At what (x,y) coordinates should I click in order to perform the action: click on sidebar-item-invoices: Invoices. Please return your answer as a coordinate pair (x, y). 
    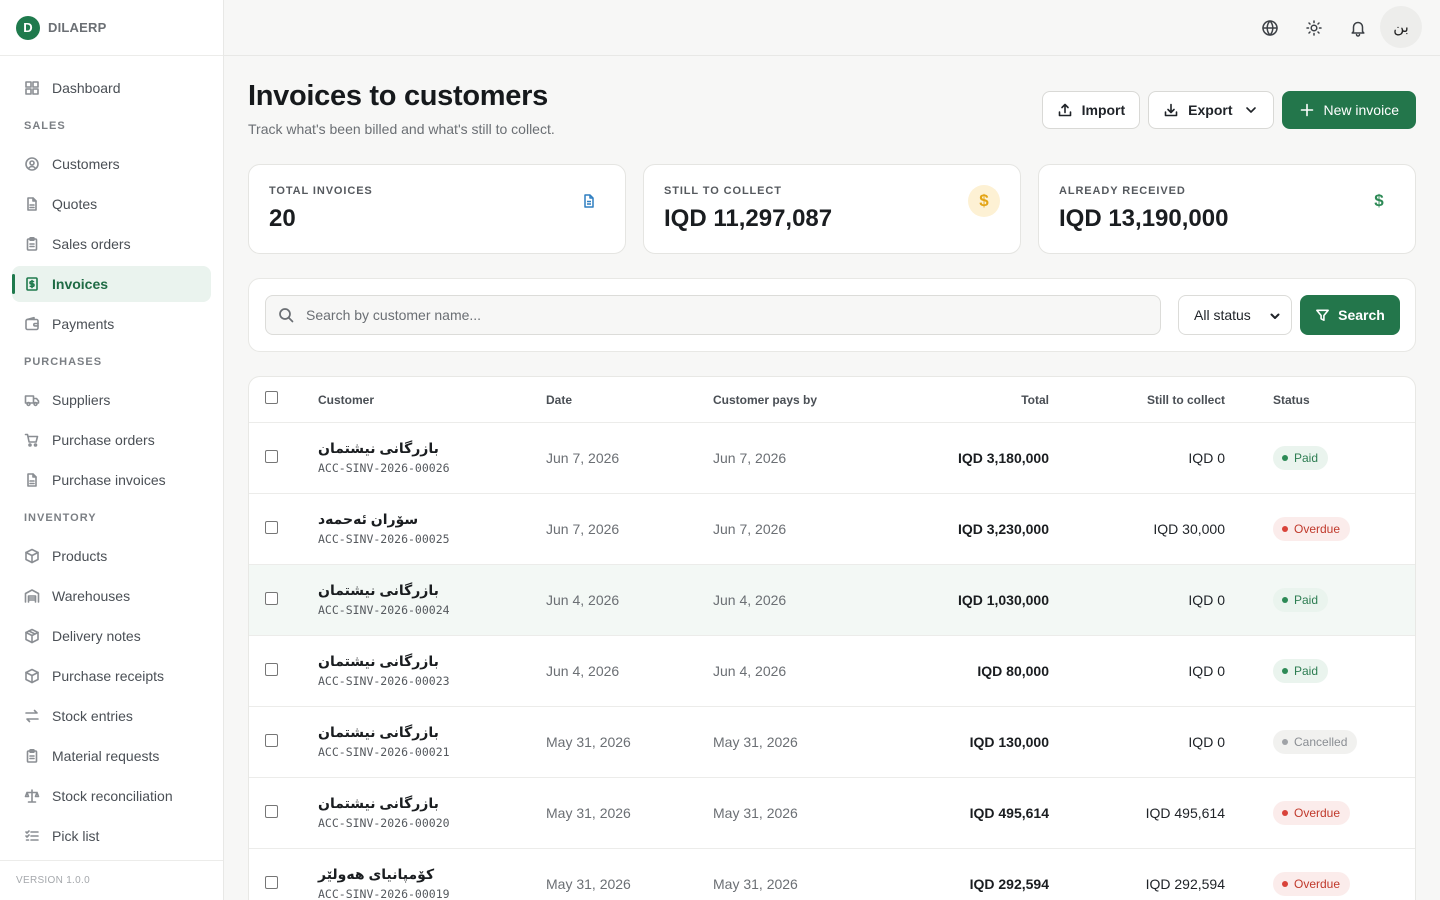
    Looking at the image, I should click on (111, 284).